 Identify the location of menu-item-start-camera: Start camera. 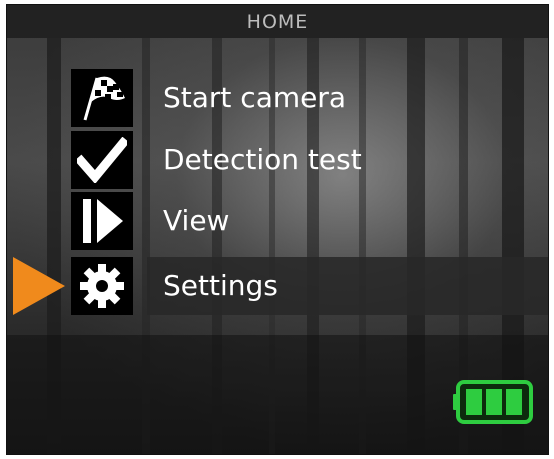
(277, 98).